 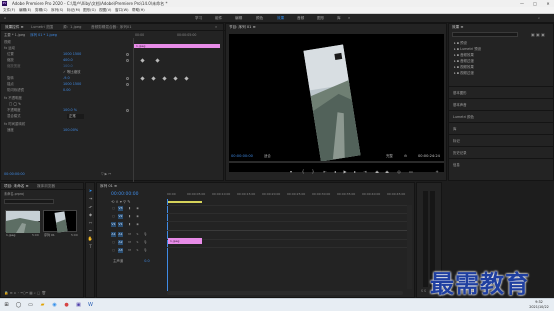 What do you see at coordinates (349, 18) in the screenshot?
I see `more-workspaces-icon: »` at bounding box center [349, 18].